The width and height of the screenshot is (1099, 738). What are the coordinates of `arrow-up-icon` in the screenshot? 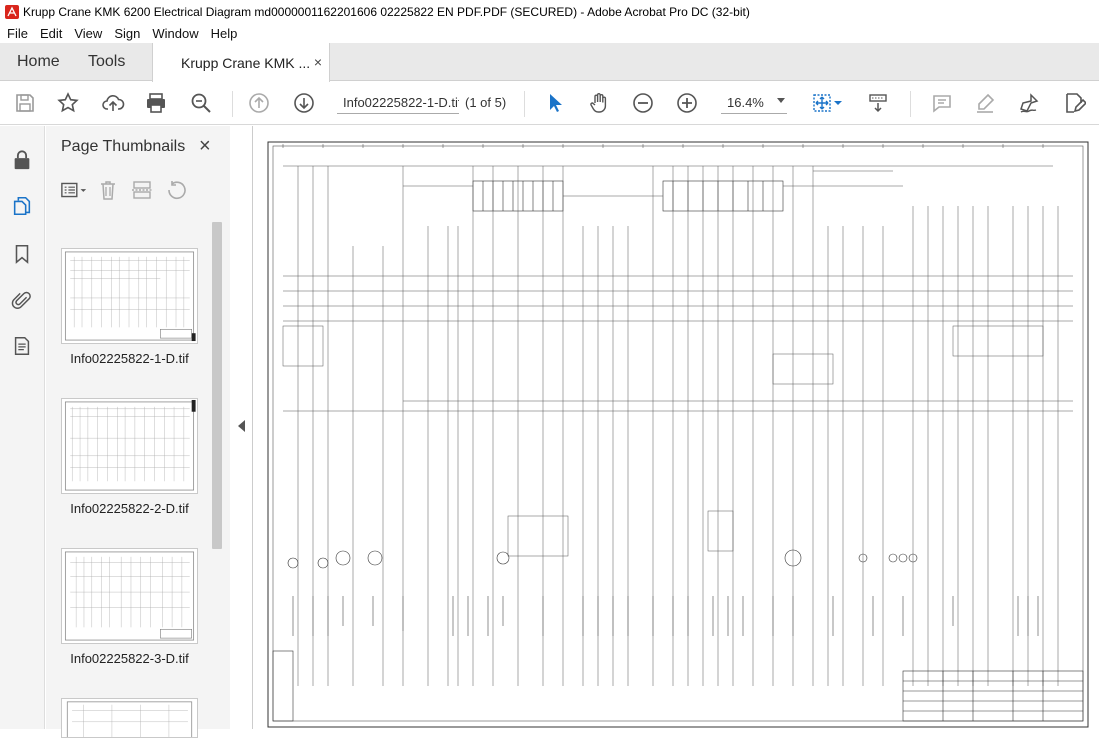 It's located at (259, 103).